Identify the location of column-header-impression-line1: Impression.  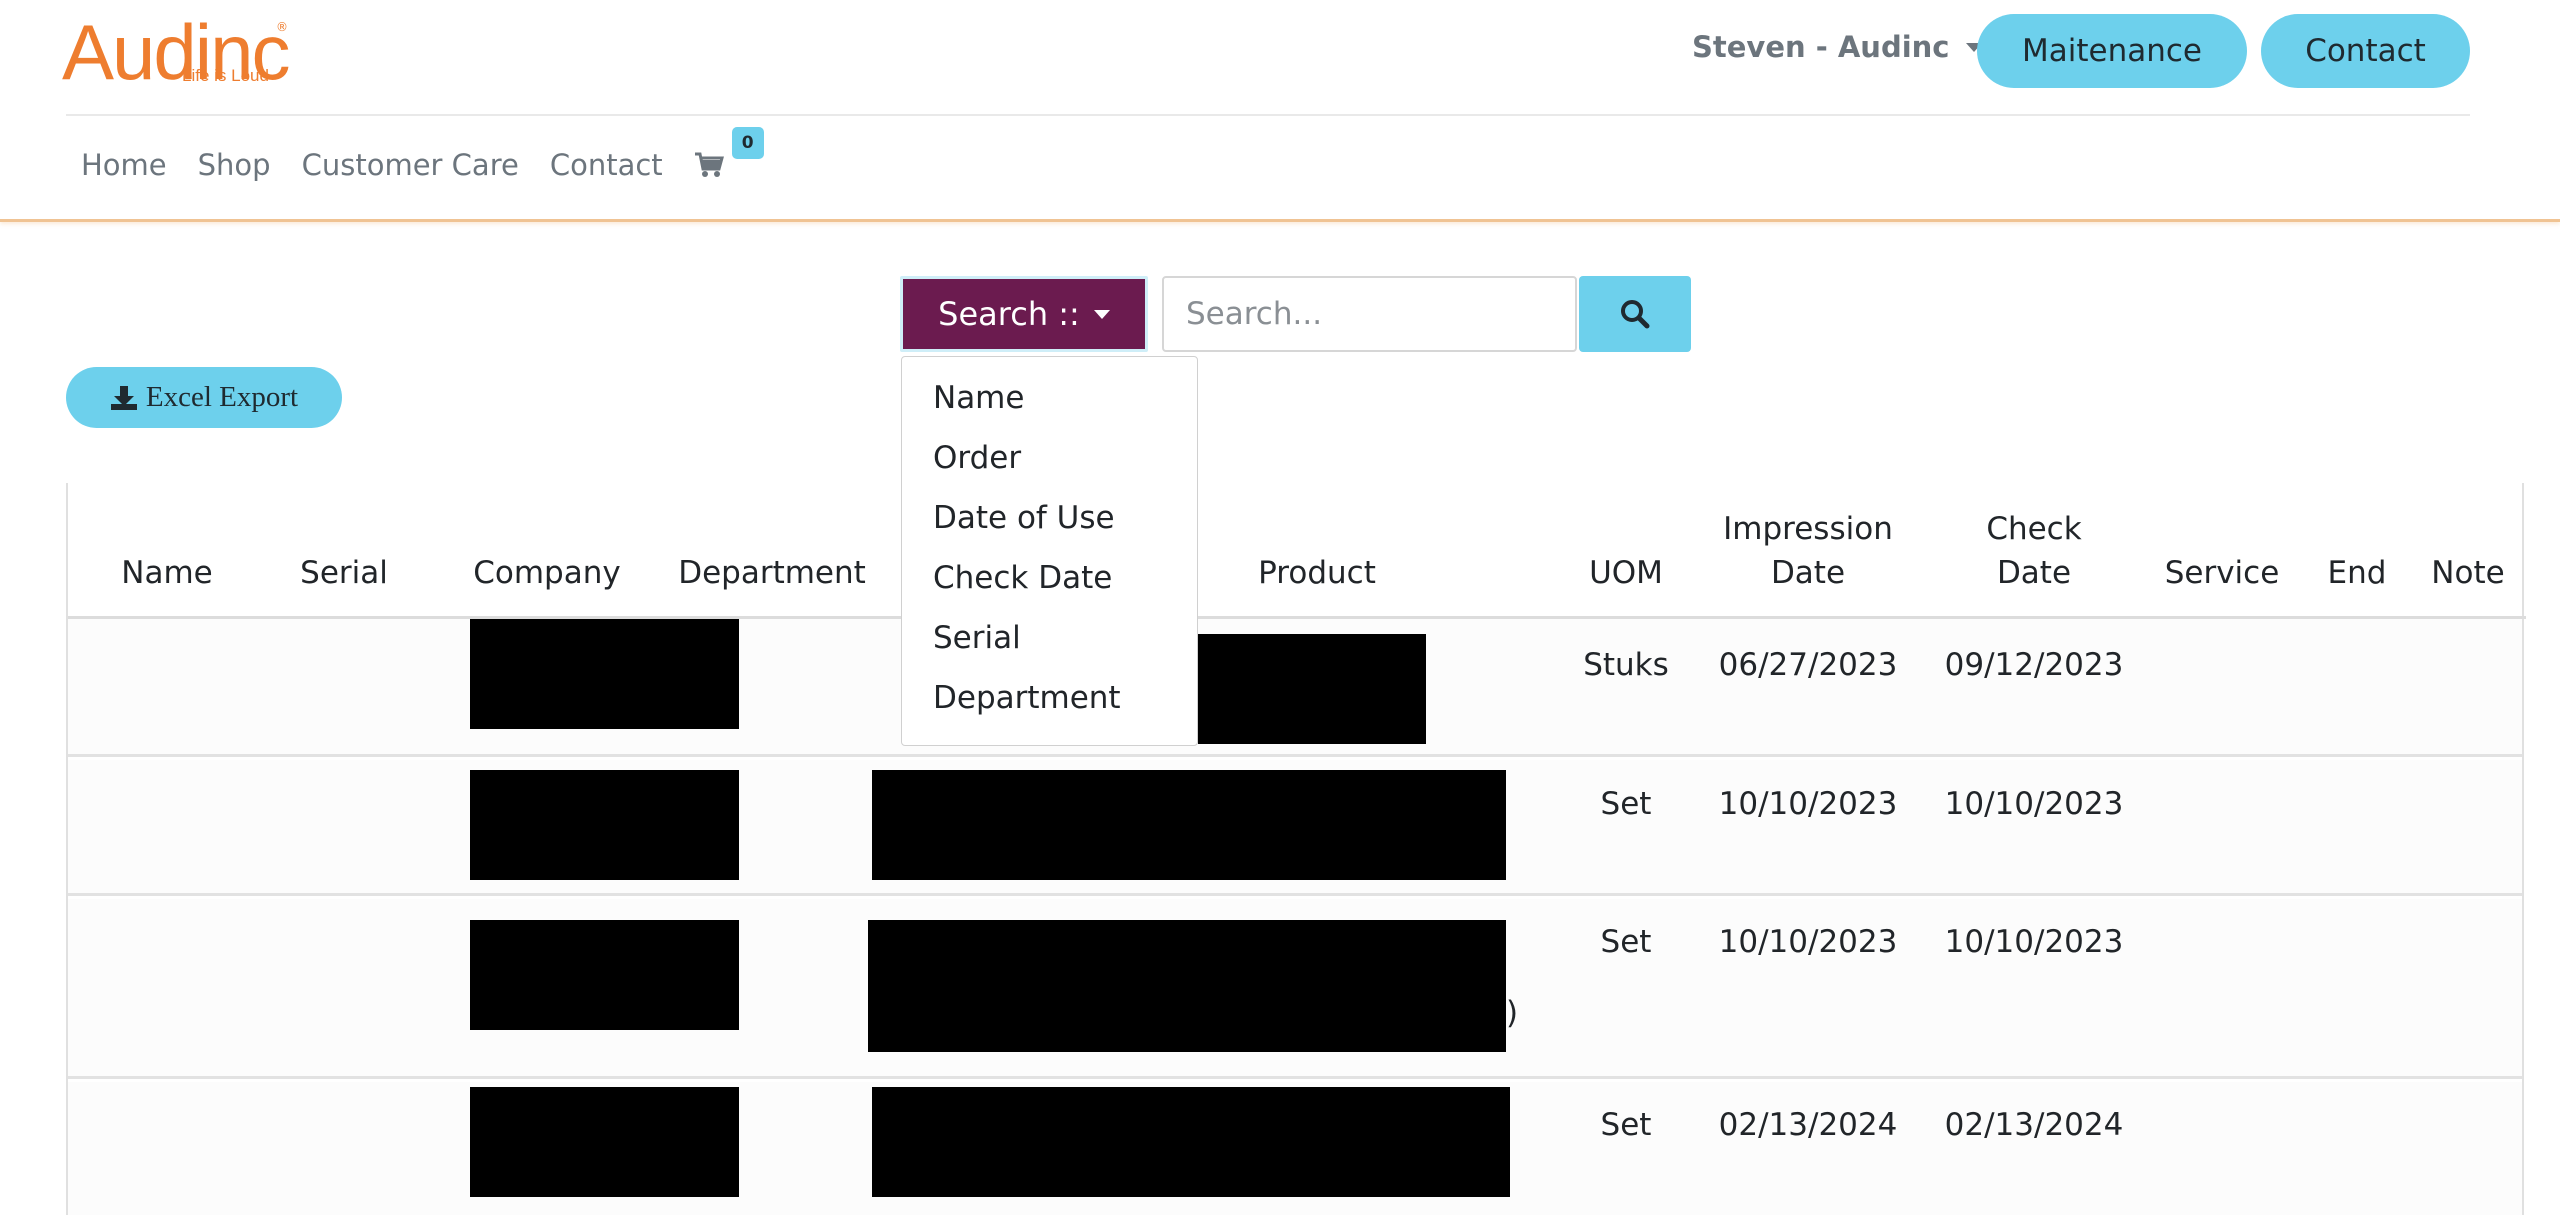
(1808, 529).